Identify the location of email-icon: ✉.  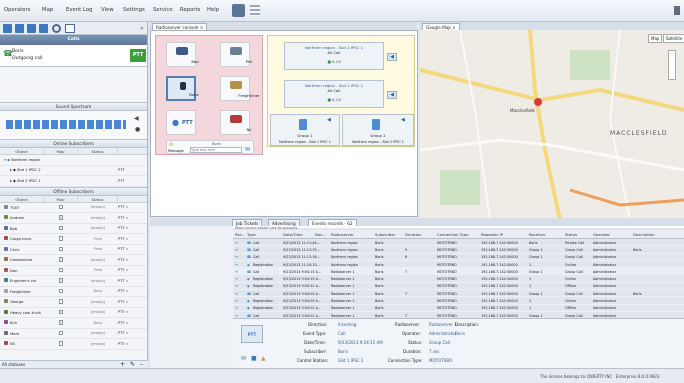
(243, 358).